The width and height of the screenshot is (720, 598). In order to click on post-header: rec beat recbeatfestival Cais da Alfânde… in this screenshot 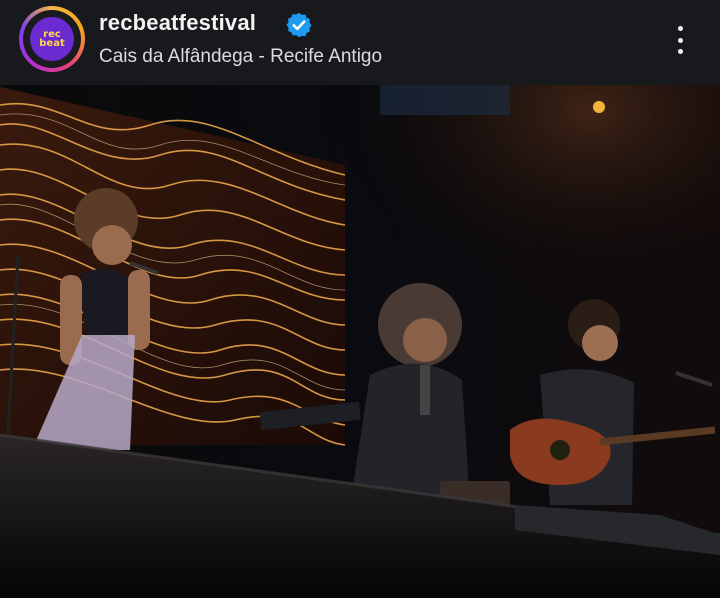, I will do `click(360, 42)`.